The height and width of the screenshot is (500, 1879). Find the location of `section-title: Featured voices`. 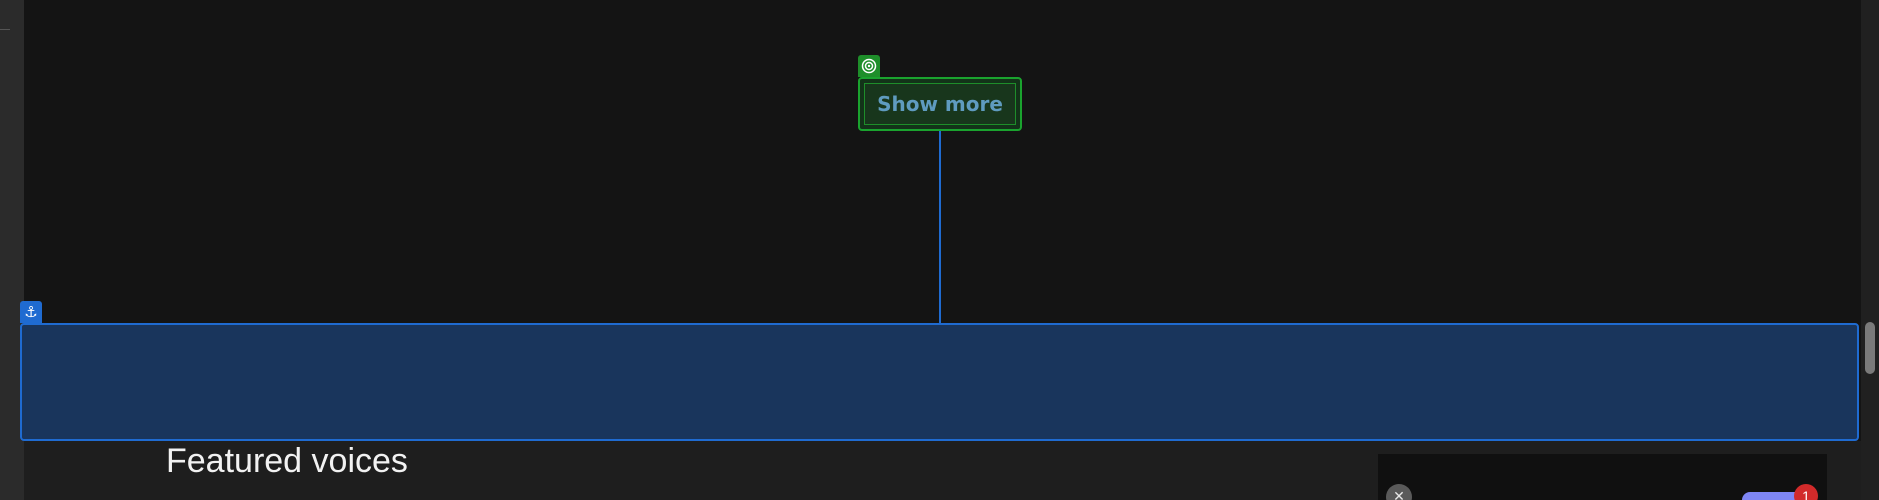

section-title: Featured voices is located at coordinates (287, 461).